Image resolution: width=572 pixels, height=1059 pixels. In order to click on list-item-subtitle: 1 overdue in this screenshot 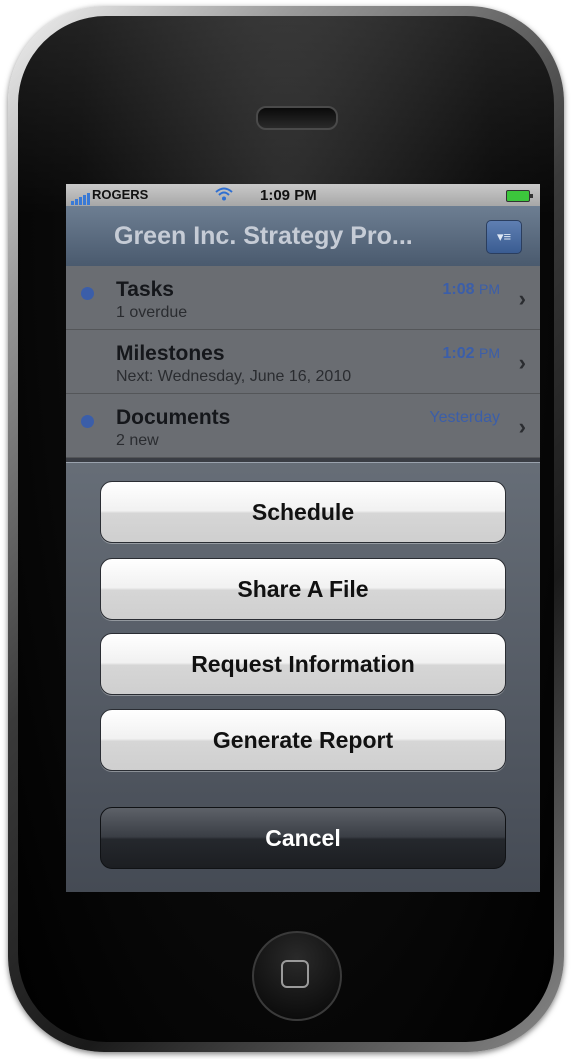, I will do `click(152, 312)`.